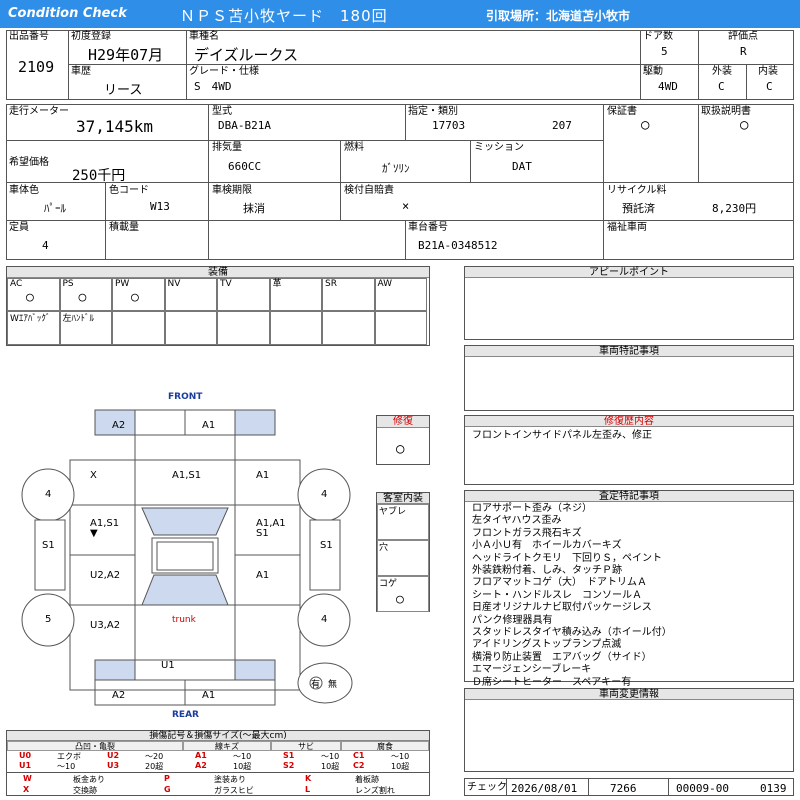  I want to click on inspection-note: 日産オリジナルナビ取付パッケージレス, so click(562, 608).